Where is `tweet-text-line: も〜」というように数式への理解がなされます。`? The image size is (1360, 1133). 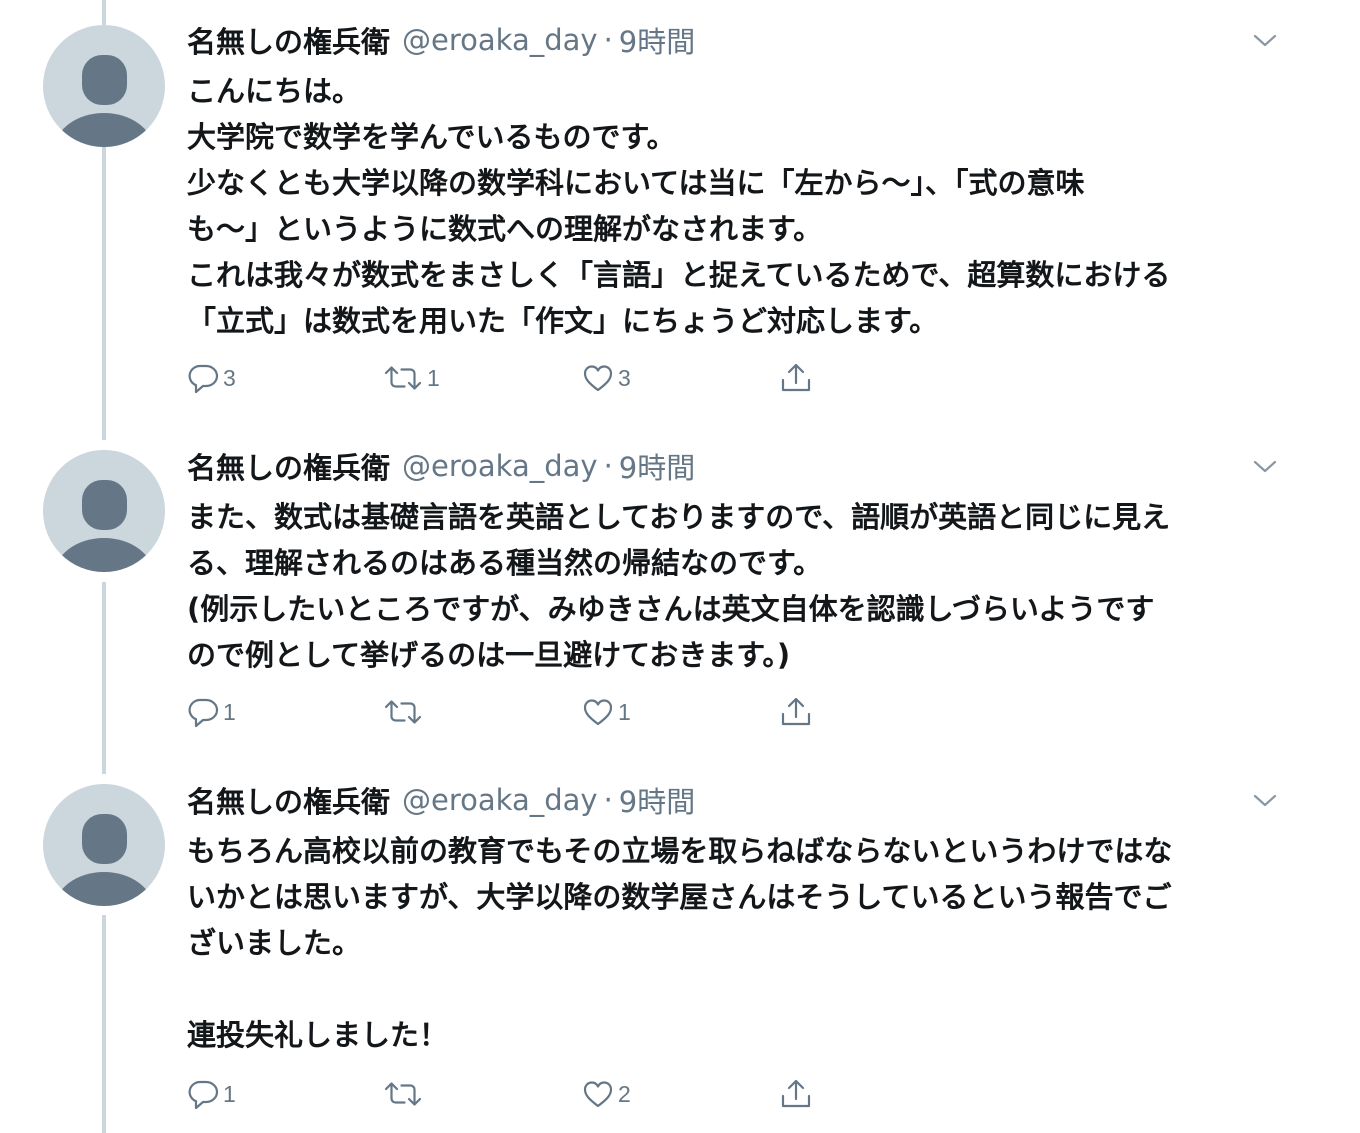 tweet-text-line: も〜」というように数式への理解がなされます。 is located at coordinates (505, 229).